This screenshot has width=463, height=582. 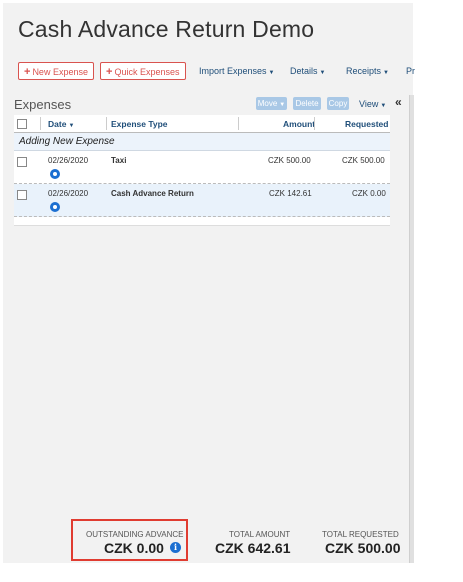 What do you see at coordinates (71, 126) in the screenshot?
I see `sort-desc-icon: ▼` at bounding box center [71, 126].